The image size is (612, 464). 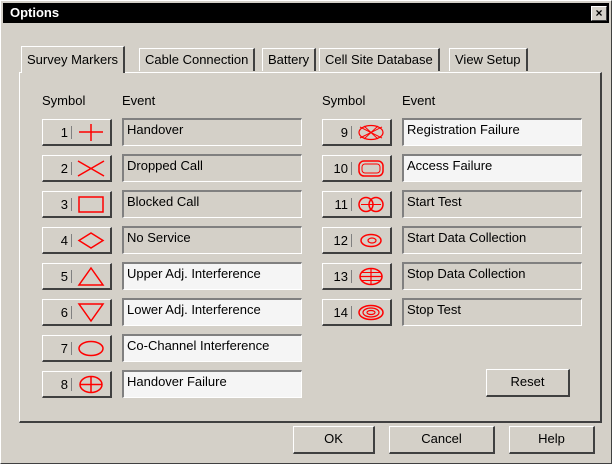 I want to click on symbol-button-4: 4, so click(x=77, y=240).